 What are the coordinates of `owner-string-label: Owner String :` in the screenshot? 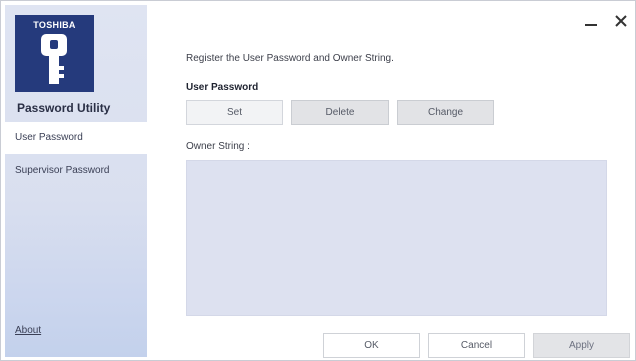 It's located at (218, 146).